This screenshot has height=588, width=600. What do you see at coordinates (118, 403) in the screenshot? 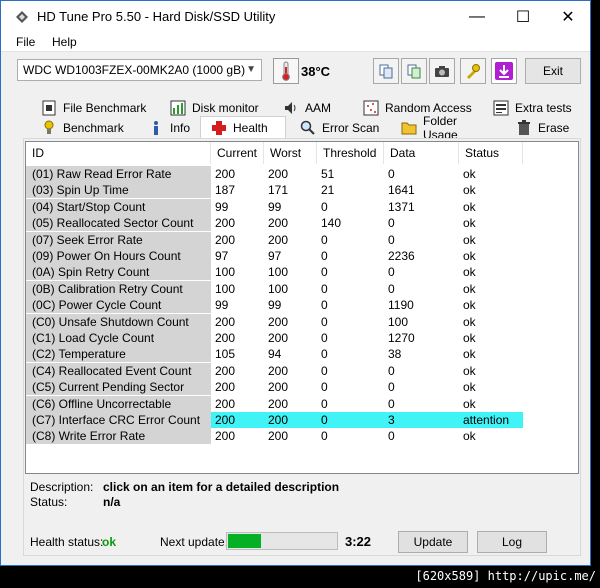
I see `table-cell-id: (C6) Offline Uncorrectable` at bounding box center [118, 403].